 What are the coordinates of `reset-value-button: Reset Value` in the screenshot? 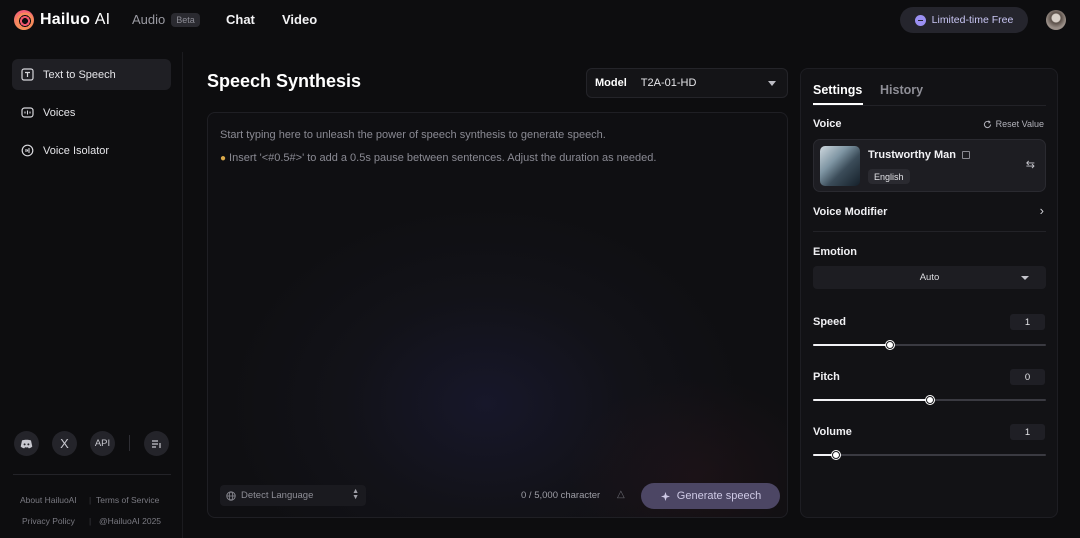 It's located at (1013, 124).